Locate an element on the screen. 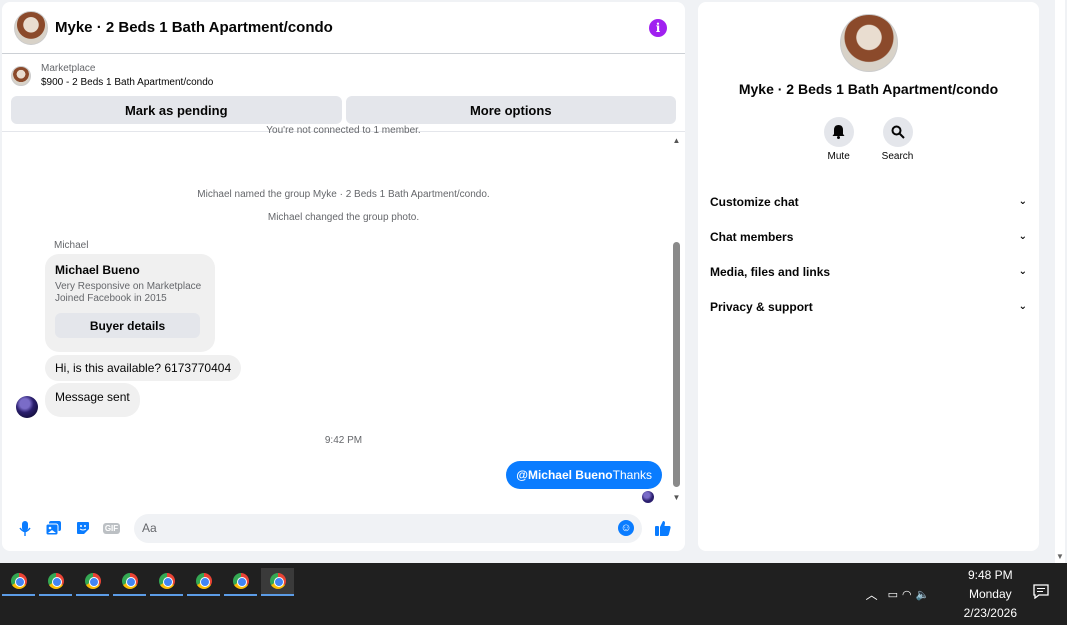 Image resolution: width=1067 pixels, height=625 pixels. sticker-icon is located at coordinates (82, 528).